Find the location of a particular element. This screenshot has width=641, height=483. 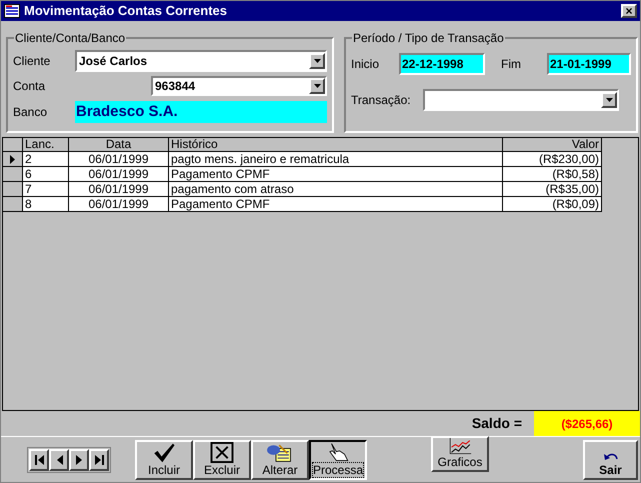

table-cell: (R$0,09) is located at coordinates (552, 204).